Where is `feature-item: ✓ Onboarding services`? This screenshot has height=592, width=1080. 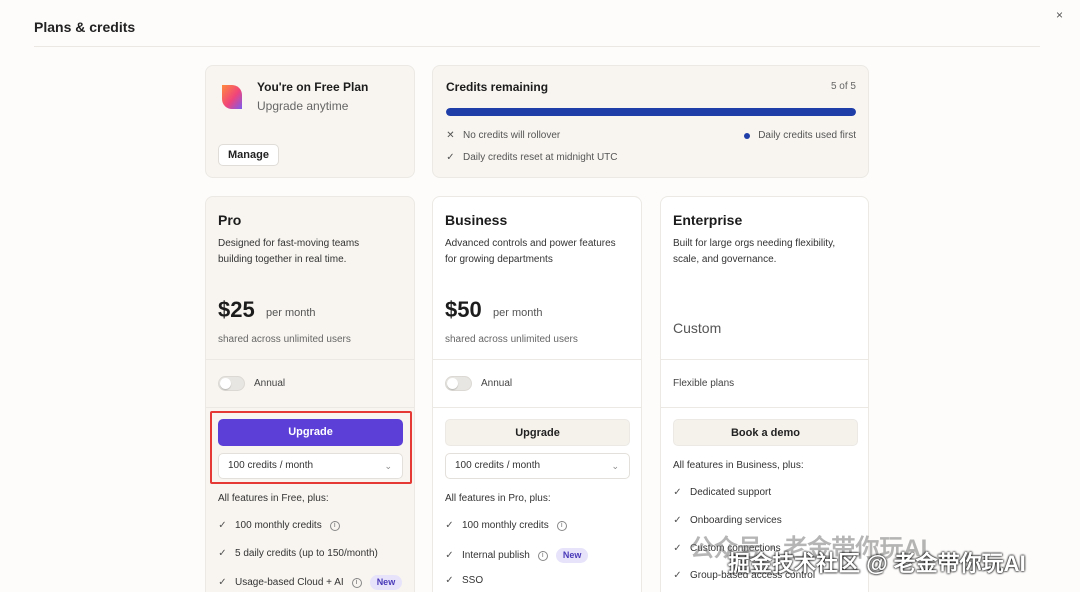 feature-item: ✓ Onboarding services is located at coordinates (727, 520).